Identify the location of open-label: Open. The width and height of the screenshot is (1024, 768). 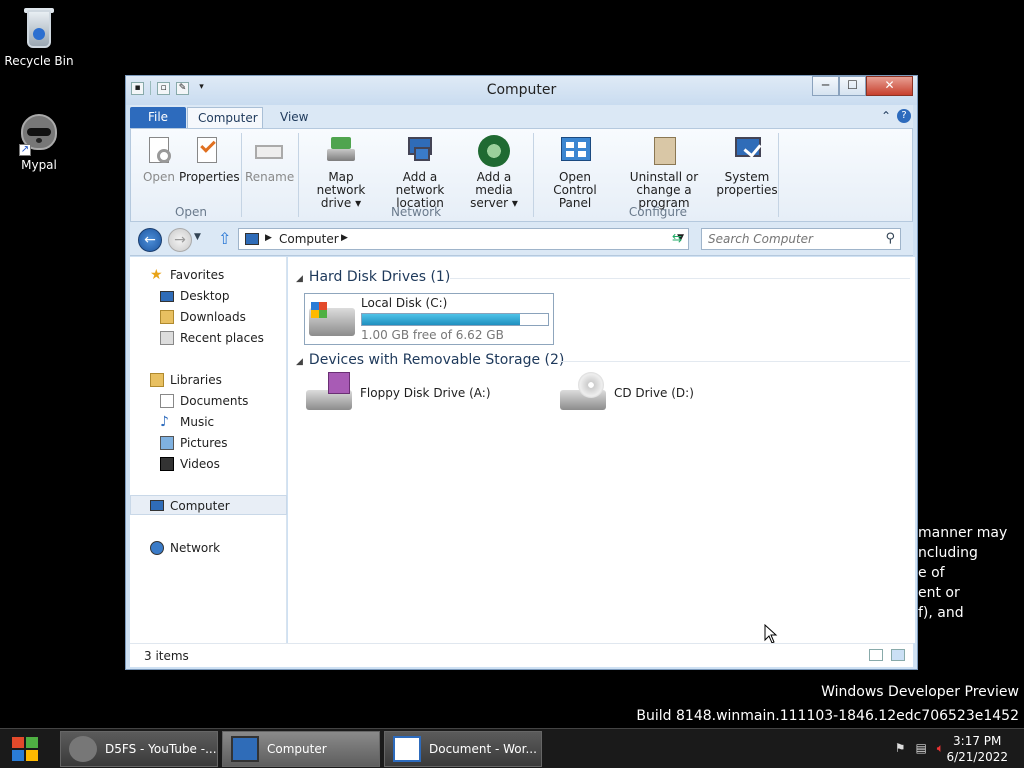
(159, 177).